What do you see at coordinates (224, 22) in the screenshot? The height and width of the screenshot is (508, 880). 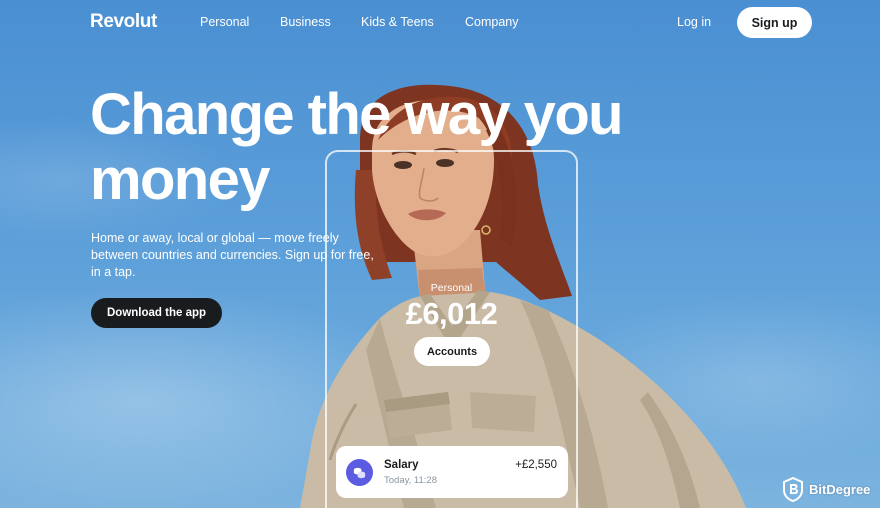 I see `nav-link-personal: Personal` at bounding box center [224, 22].